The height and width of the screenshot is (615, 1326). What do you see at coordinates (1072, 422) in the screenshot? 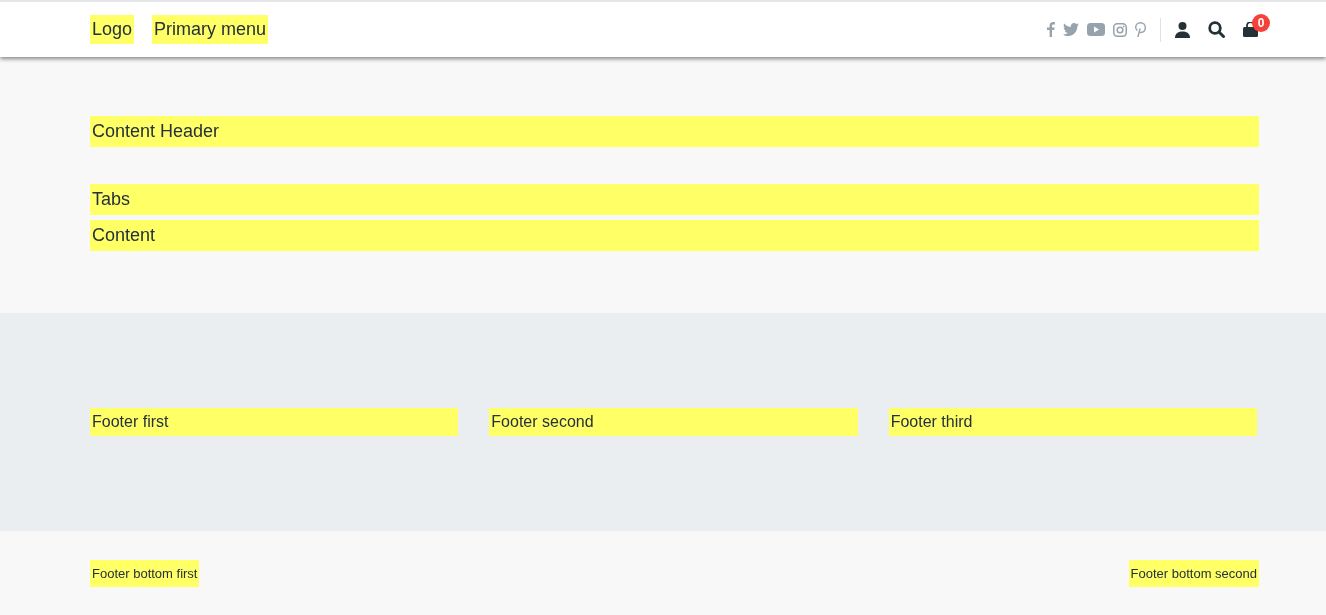
I see `footer-region: Footer third` at bounding box center [1072, 422].